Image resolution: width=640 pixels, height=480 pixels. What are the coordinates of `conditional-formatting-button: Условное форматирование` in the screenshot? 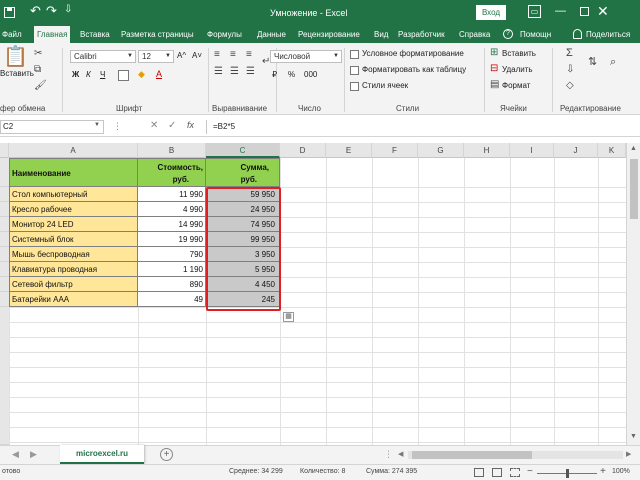 It's located at (413, 53).